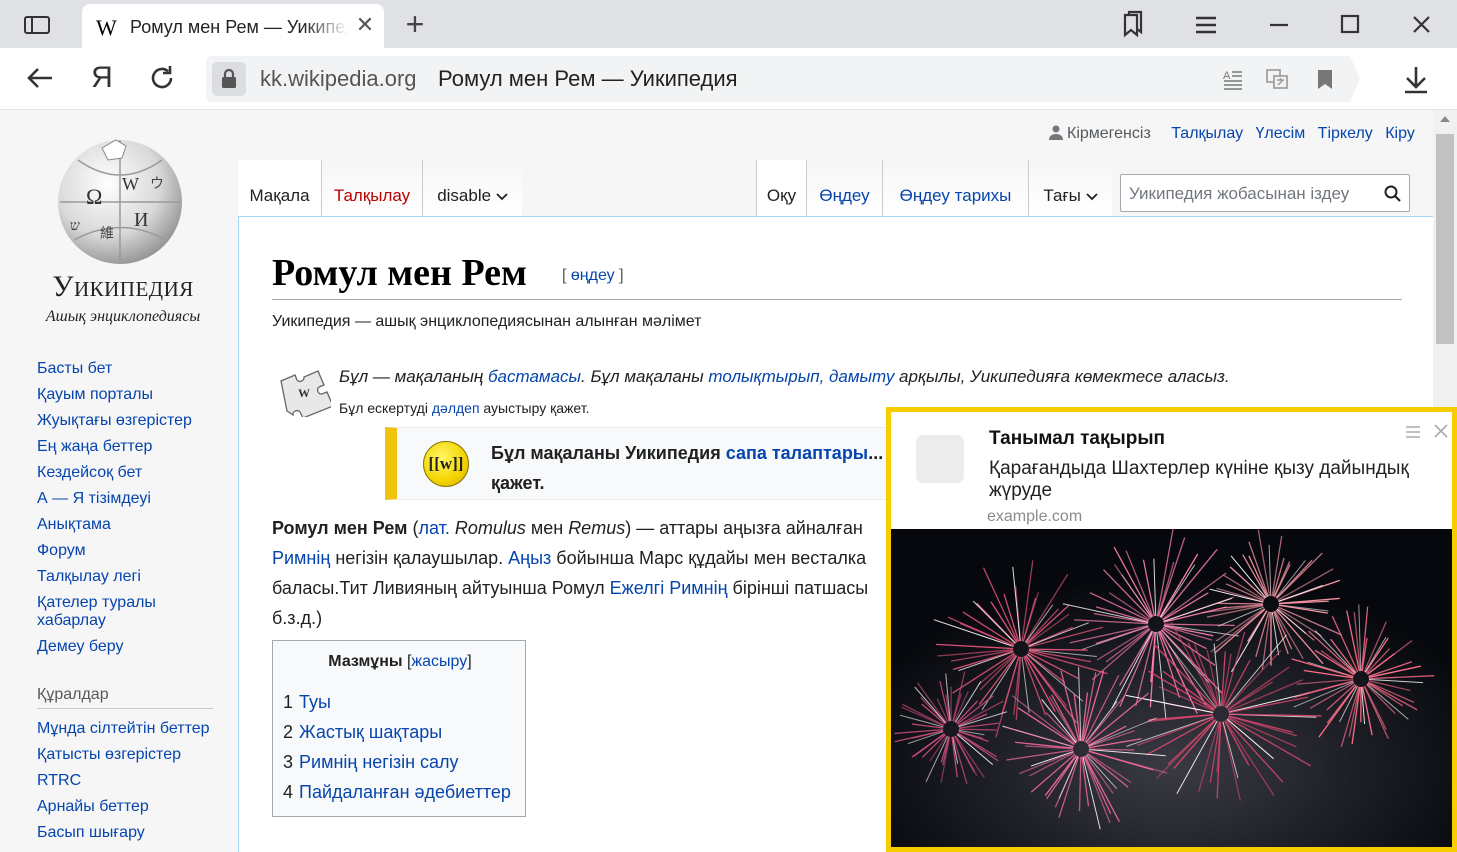  Describe the element at coordinates (35, 25) in the screenshot. I see `sidebar-icon` at that location.